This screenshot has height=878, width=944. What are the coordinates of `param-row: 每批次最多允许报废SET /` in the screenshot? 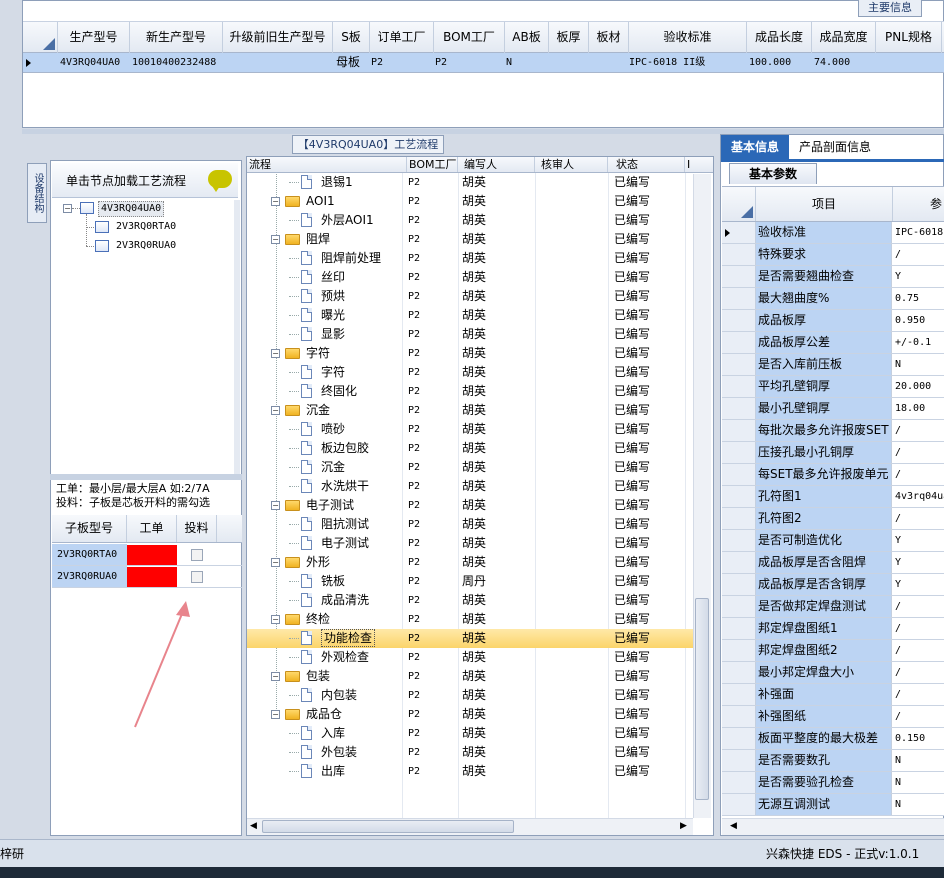 It's located at (833, 431).